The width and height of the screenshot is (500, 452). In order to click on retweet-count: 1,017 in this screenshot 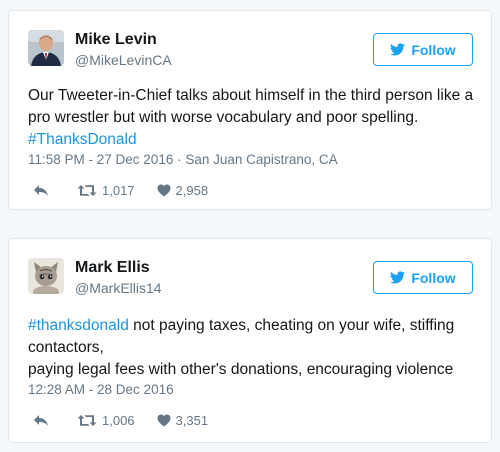, I will do `click(118, 190)`.